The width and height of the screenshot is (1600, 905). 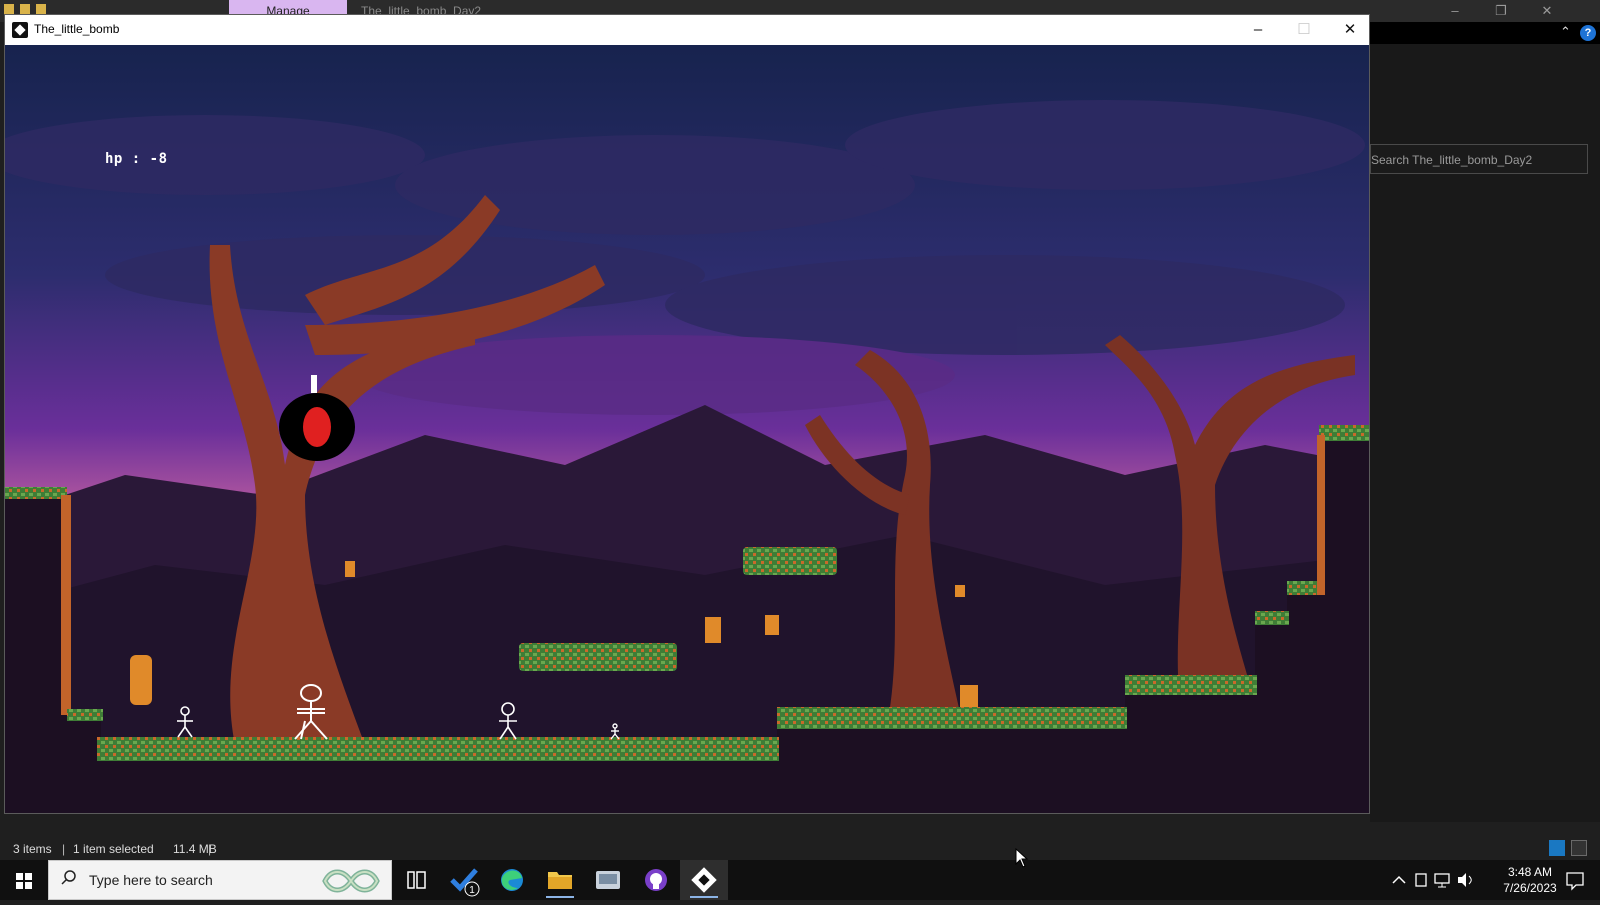 I want to click on start-button, so click(x=24, y=880).